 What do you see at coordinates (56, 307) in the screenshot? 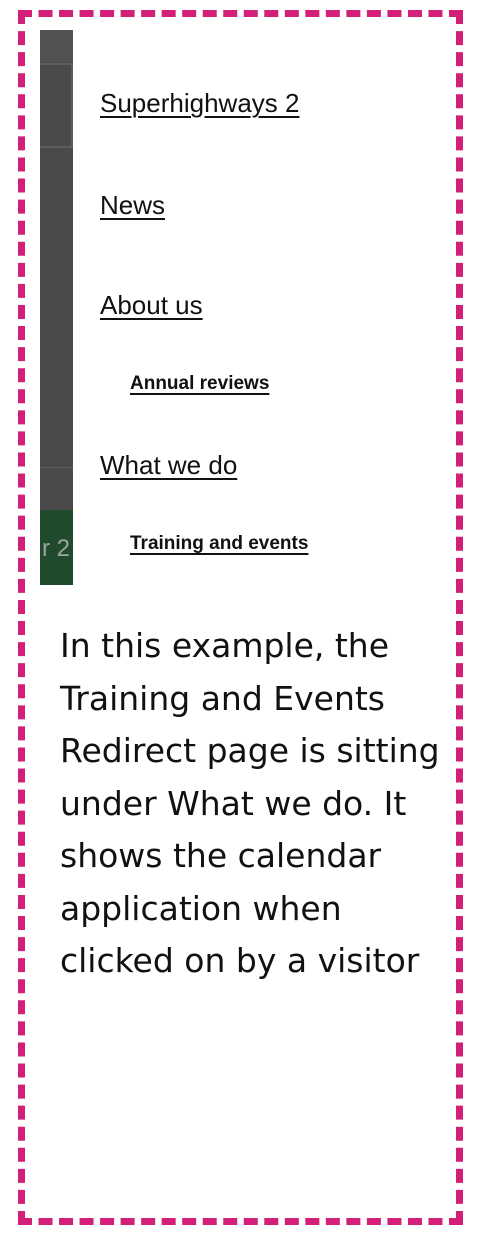
I see `background-page-overlay: r 2` at bounding box center [56, 307].